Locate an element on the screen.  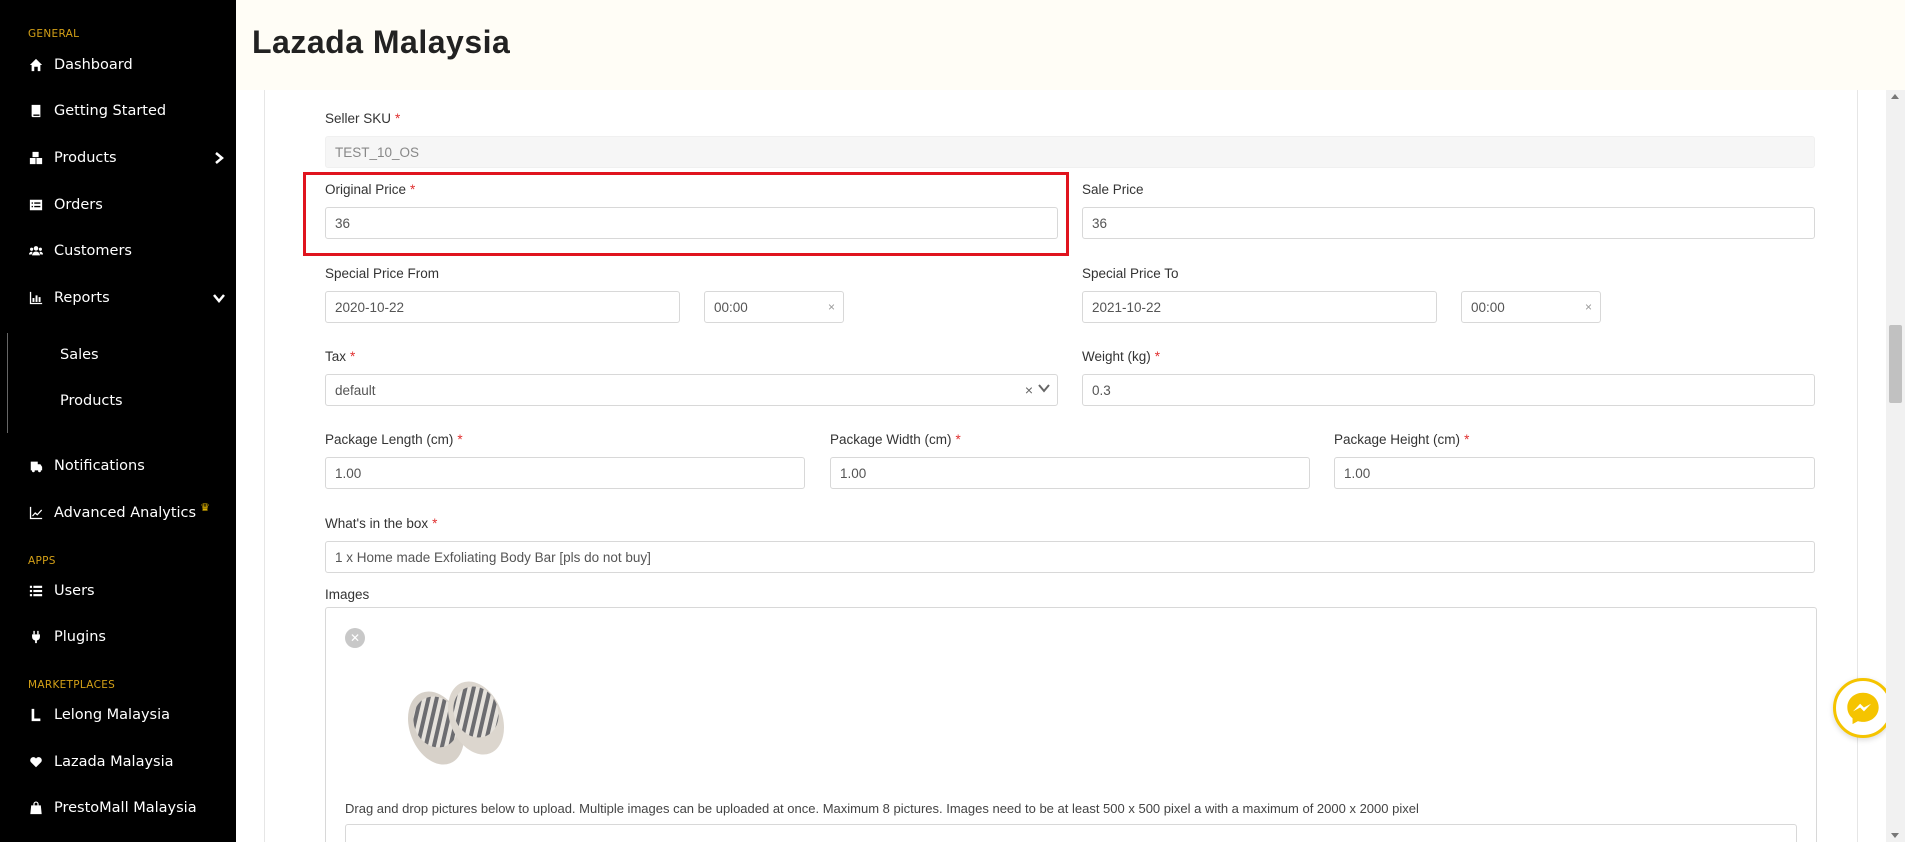
special-to-time-value: 00:00 is located at coordinates (1488, 307).